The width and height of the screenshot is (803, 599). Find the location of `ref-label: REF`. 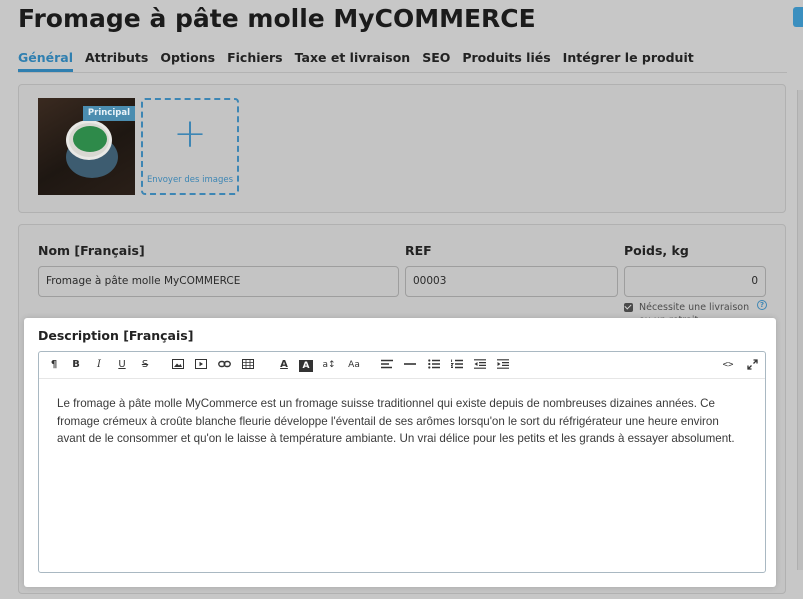

ref-label: REF is located at coordinates (418, 250).